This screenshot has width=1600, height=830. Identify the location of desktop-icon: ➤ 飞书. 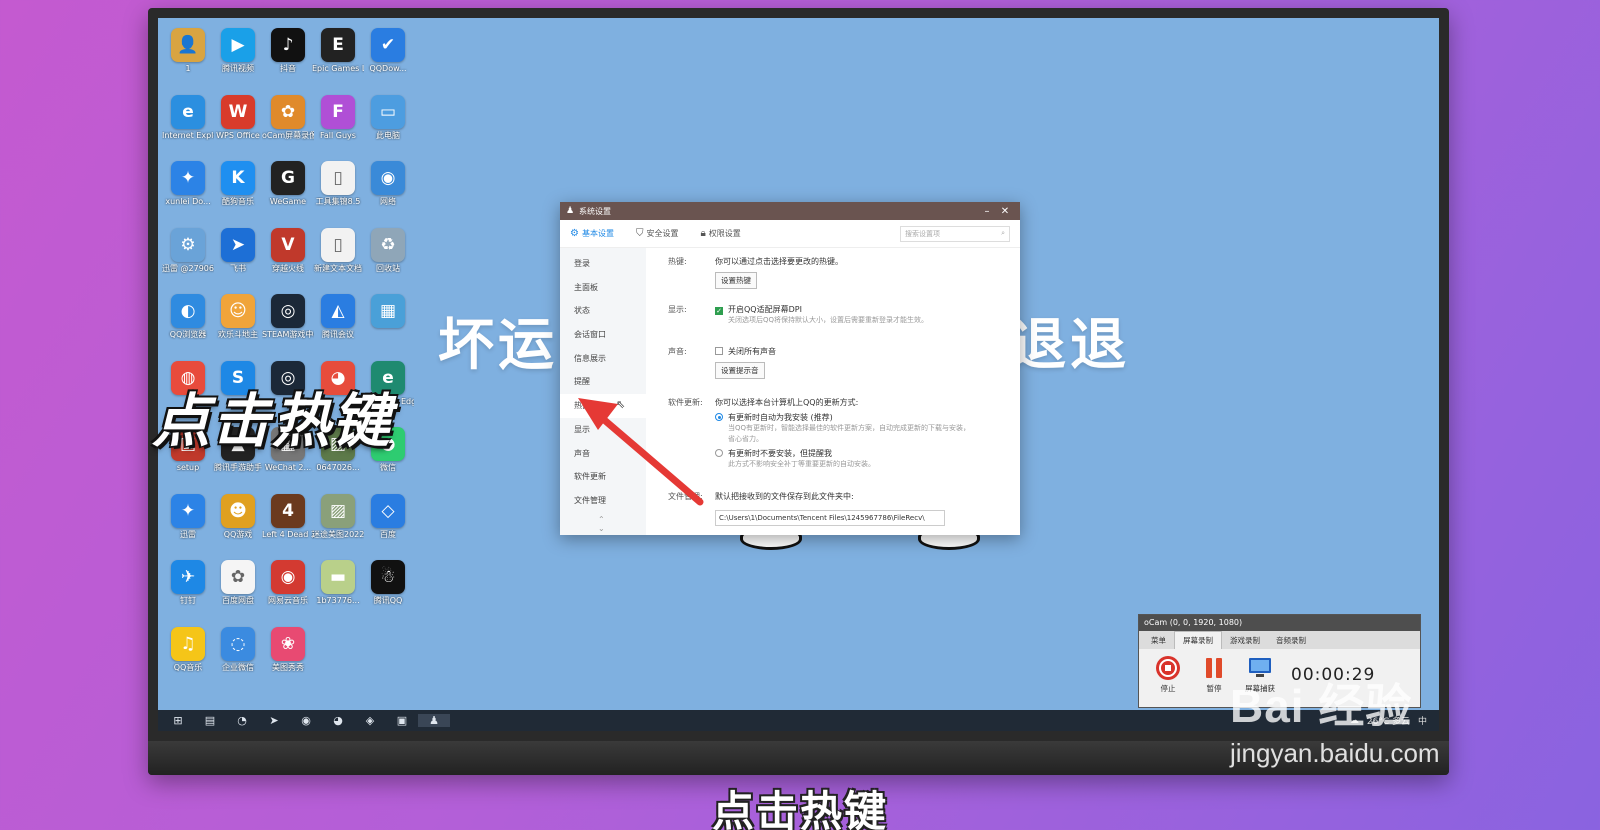
(238, 256).